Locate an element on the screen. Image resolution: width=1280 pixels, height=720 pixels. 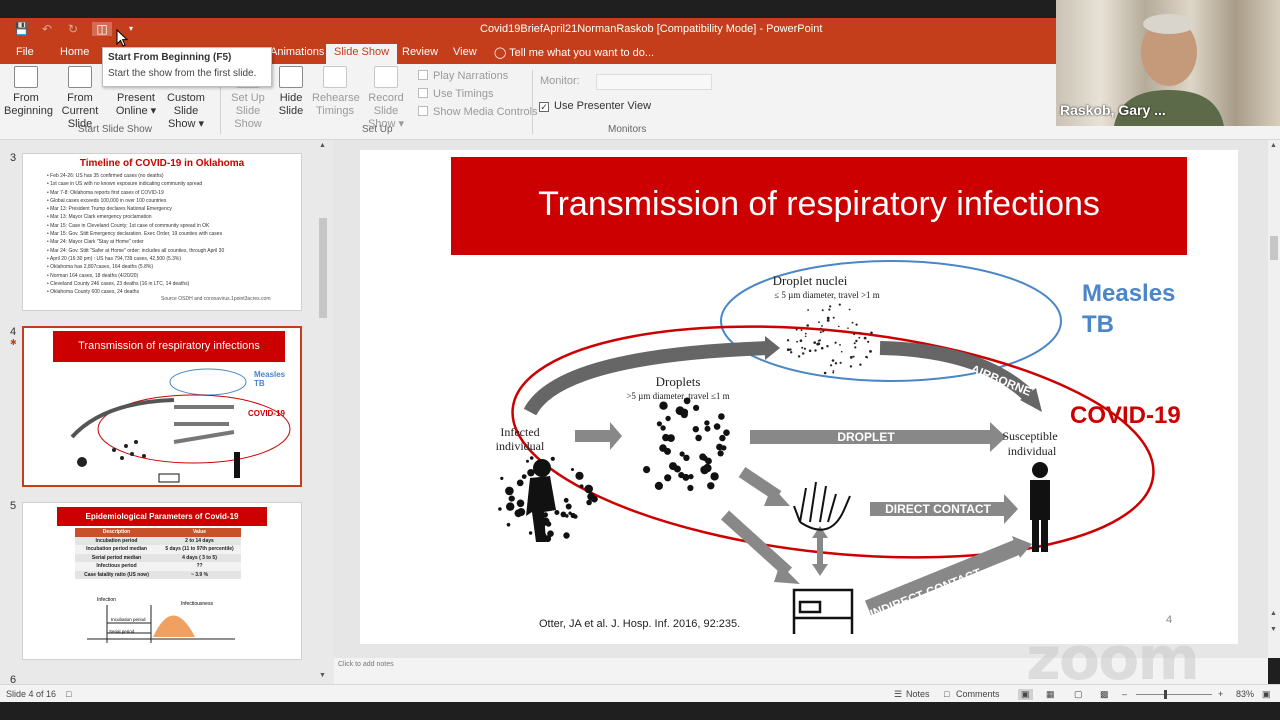
hide-slide-button: Hide Slide is located at coordinates (291, 92).